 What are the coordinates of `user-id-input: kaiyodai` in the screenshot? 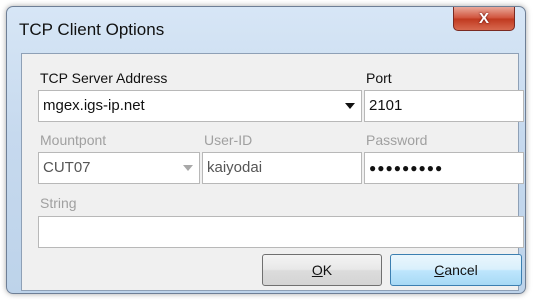 It's located at (282, 168).